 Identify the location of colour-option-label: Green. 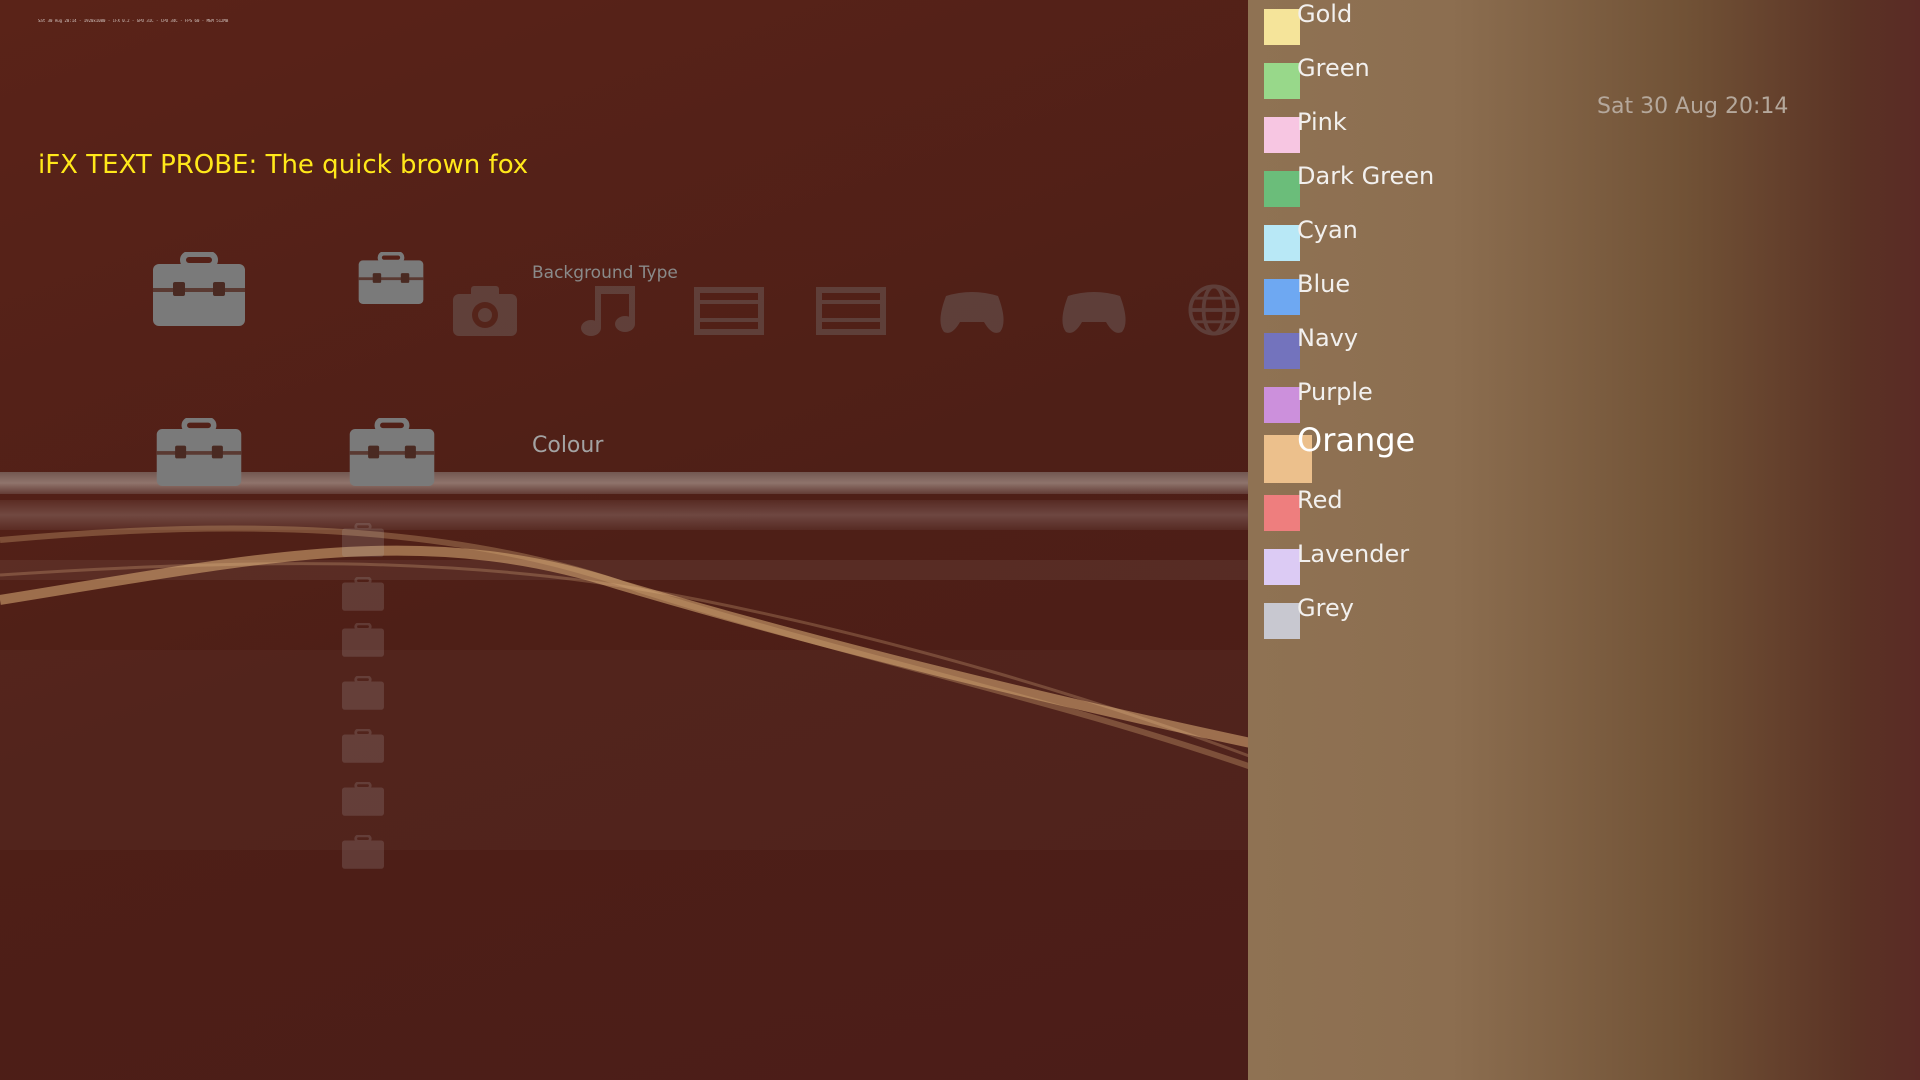
(1333, 68).